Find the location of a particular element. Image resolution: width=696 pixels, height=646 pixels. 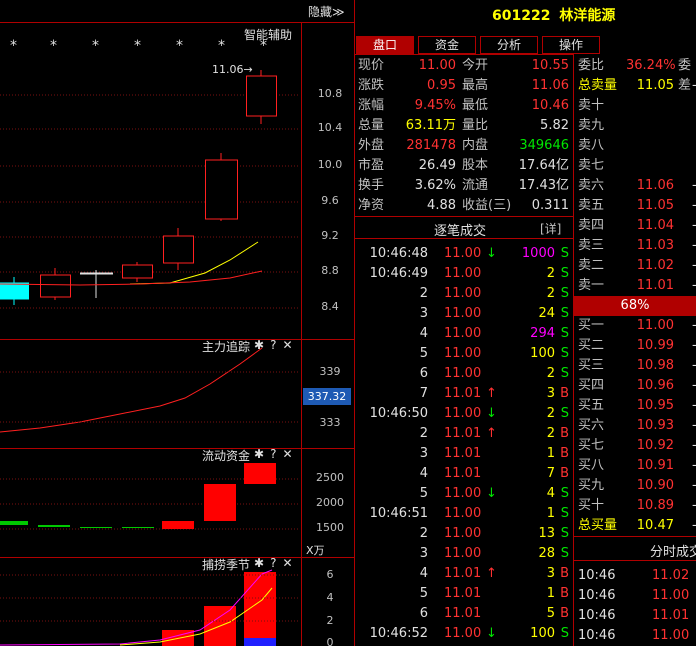

price-tick: 8.4 is located at coordinates (330, 306).